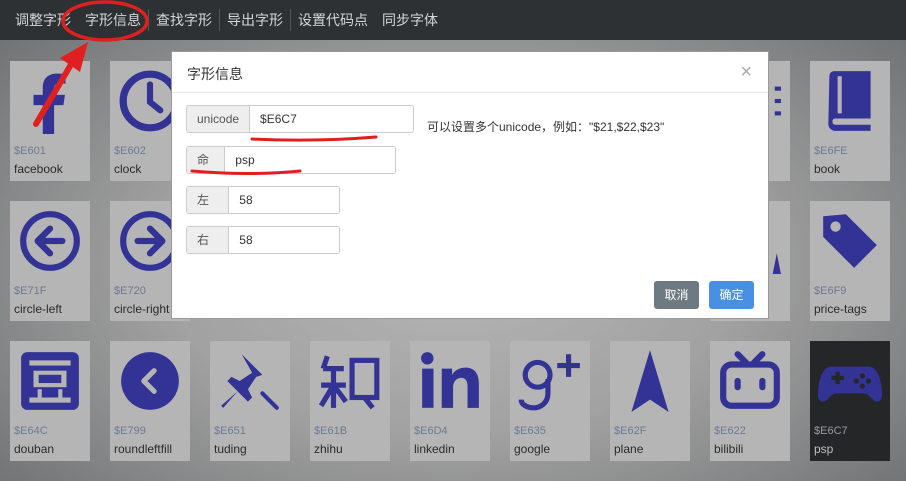 The image size is (906, 481). I want to click on menu-find-glyph: 查找字形, so click(184, 20).